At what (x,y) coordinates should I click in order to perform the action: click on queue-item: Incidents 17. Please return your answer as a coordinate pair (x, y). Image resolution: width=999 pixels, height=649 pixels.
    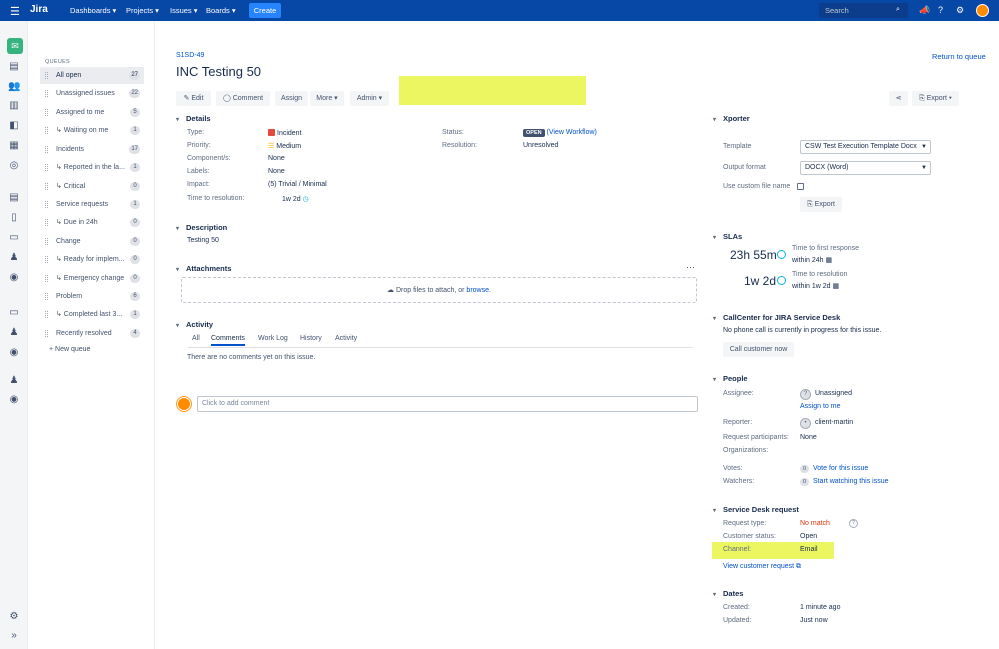
    Looking at the image, I should click on (92, 149).